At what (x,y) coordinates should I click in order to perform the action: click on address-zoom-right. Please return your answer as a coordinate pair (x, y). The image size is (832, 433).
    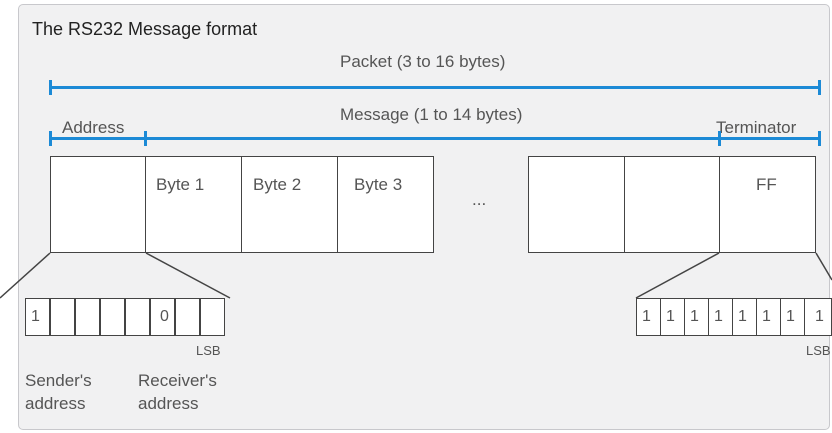
    Looking at the image, I should click on (188, 275).